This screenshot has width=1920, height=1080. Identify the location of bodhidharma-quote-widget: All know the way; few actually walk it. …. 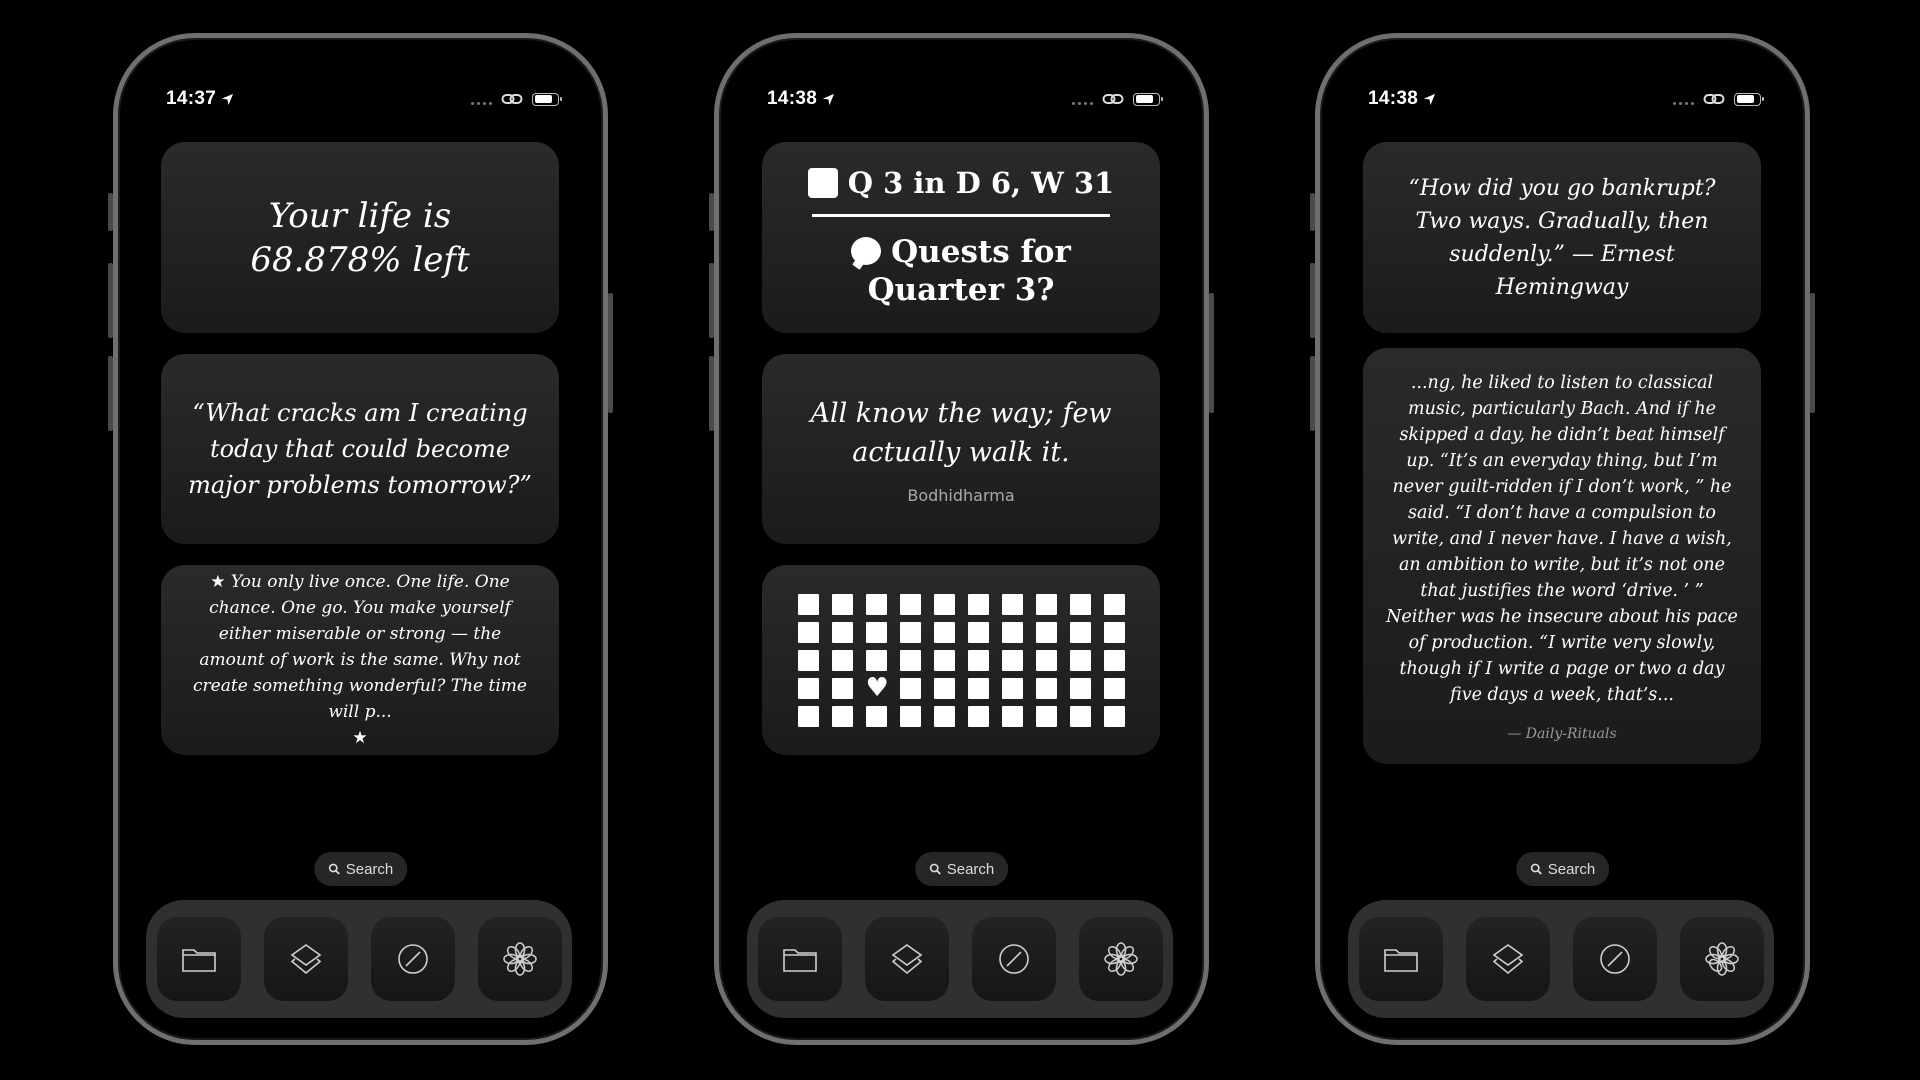
(961, 449).